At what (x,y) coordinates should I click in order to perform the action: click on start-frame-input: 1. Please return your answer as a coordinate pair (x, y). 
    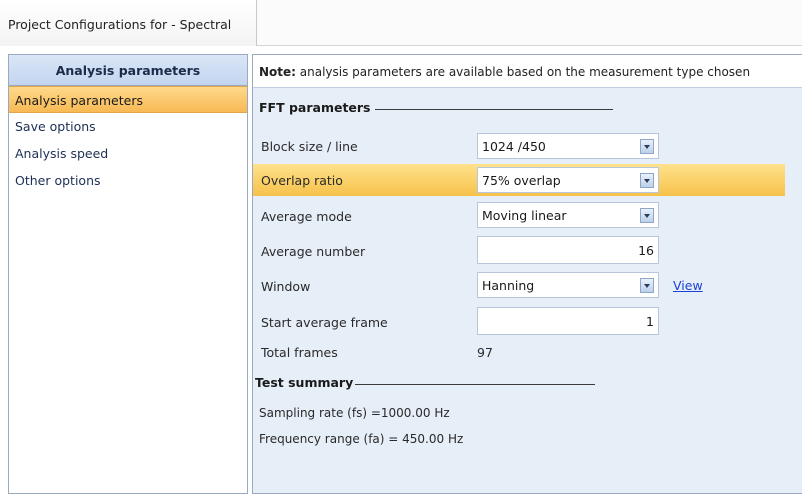
    Looking at the image, I should click on (568, 321).